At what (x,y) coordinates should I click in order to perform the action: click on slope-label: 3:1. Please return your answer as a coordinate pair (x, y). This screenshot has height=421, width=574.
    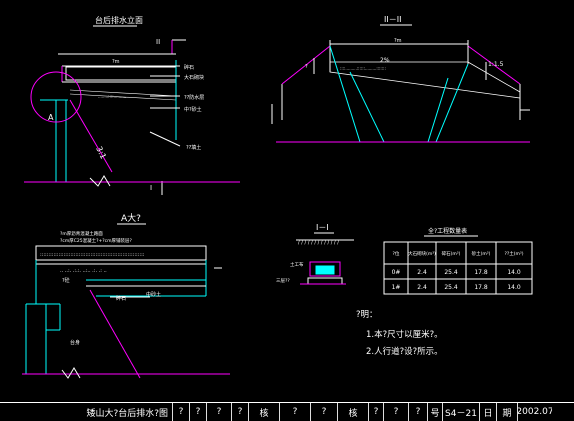
    Looking at the image, I should click on (101, 153).